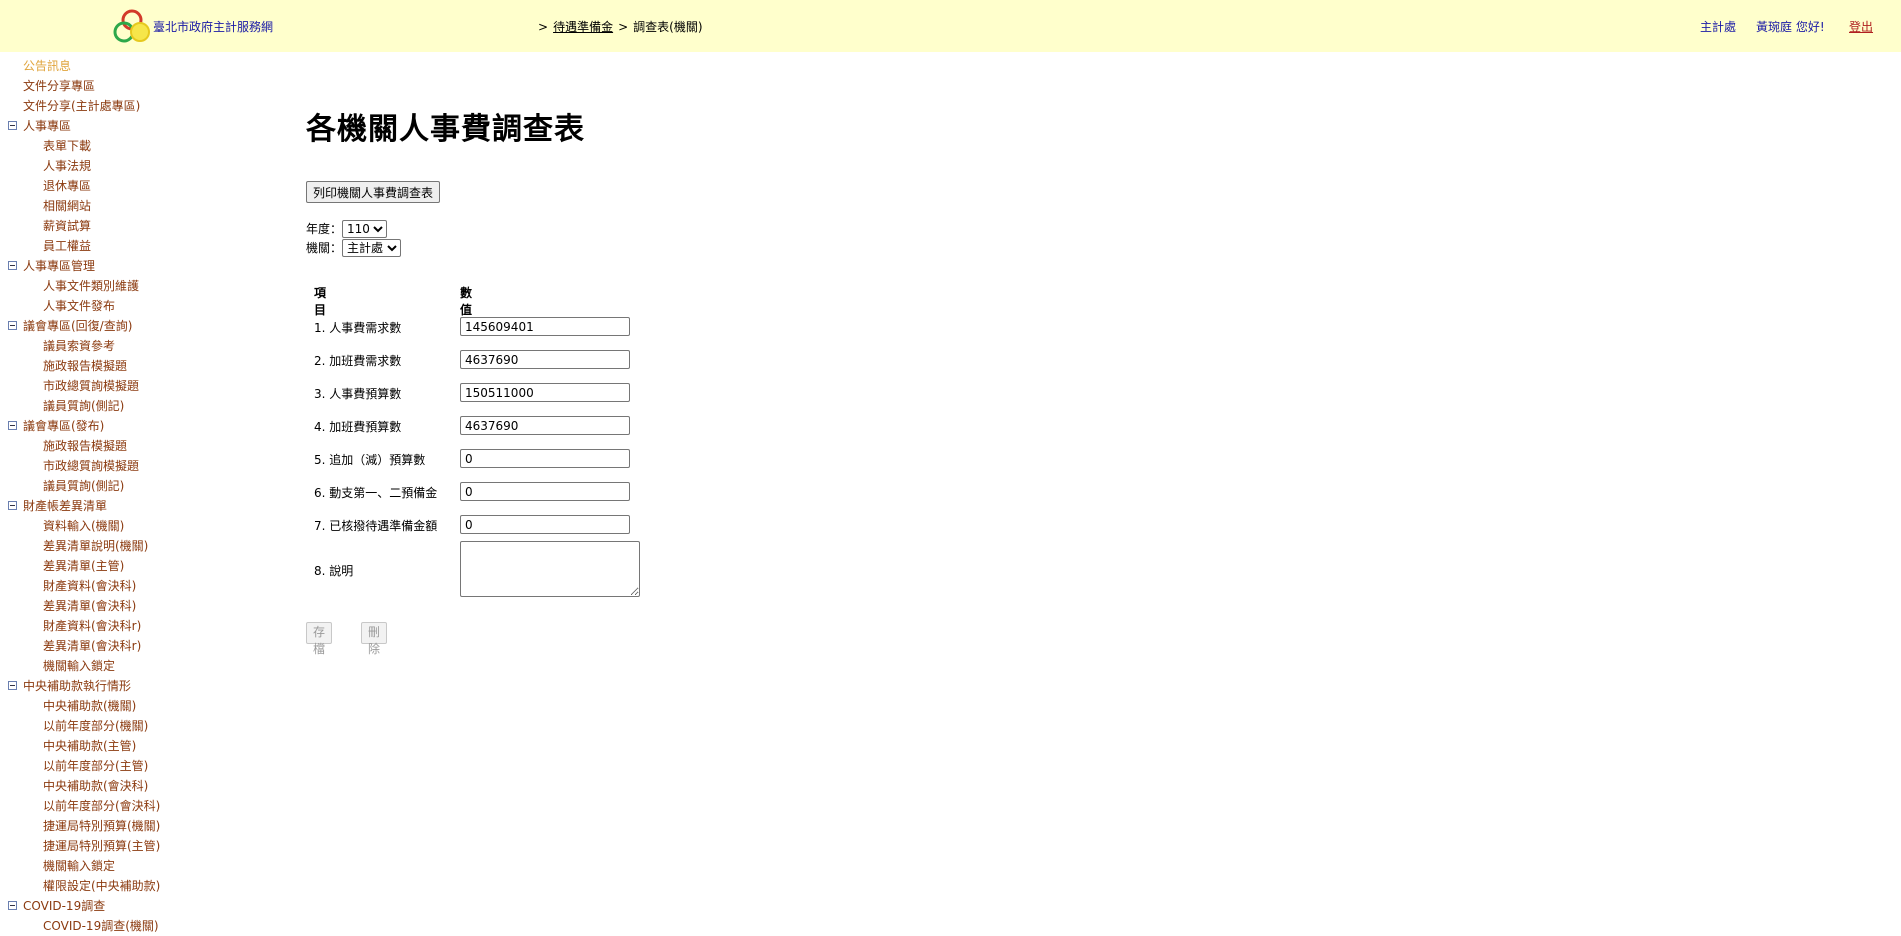  I want to click on sidebar-item: 員工權益, so click(140, 246).